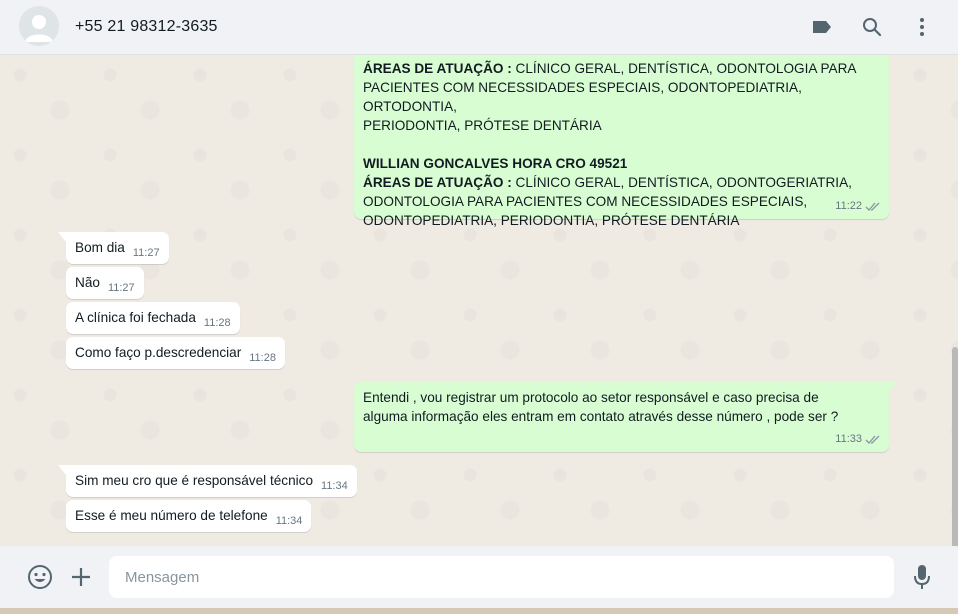 The image size is (958, 614). I want to click on chat-header: +55 21 98312-3635, so click(479, 27).